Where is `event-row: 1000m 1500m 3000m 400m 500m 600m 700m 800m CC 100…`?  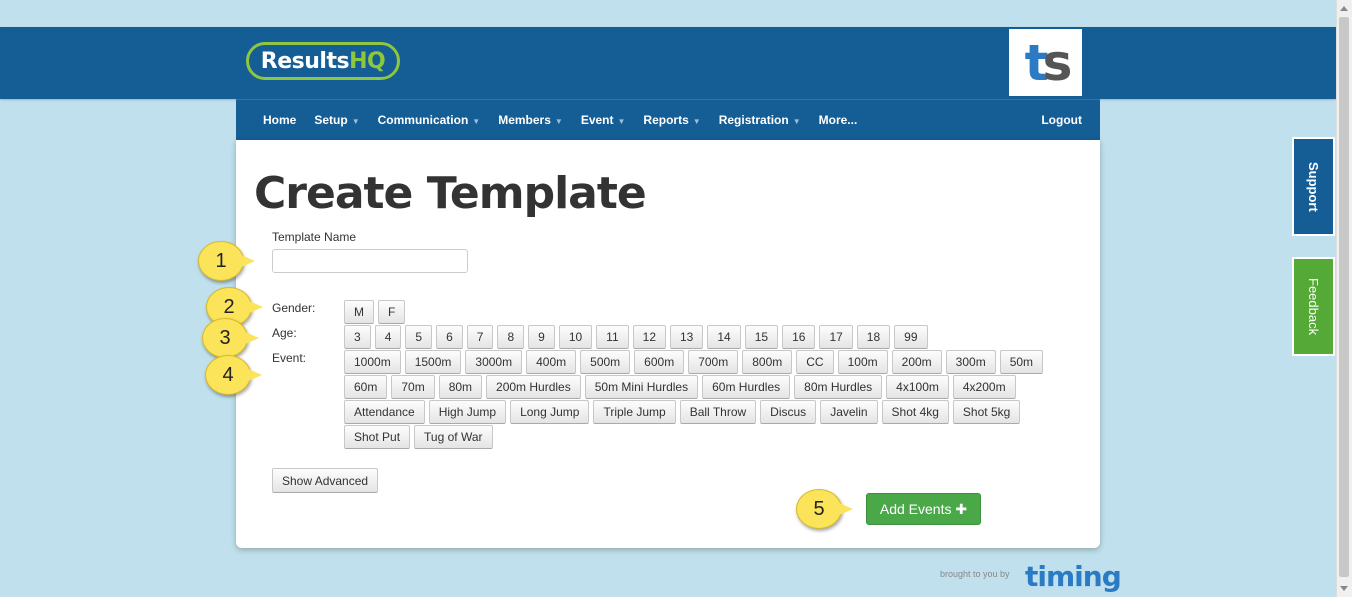 event-row: 1000m 1500m 3000m 400m 500m 600m 700m 800m CC 100… is located at coordinates (694, 362).